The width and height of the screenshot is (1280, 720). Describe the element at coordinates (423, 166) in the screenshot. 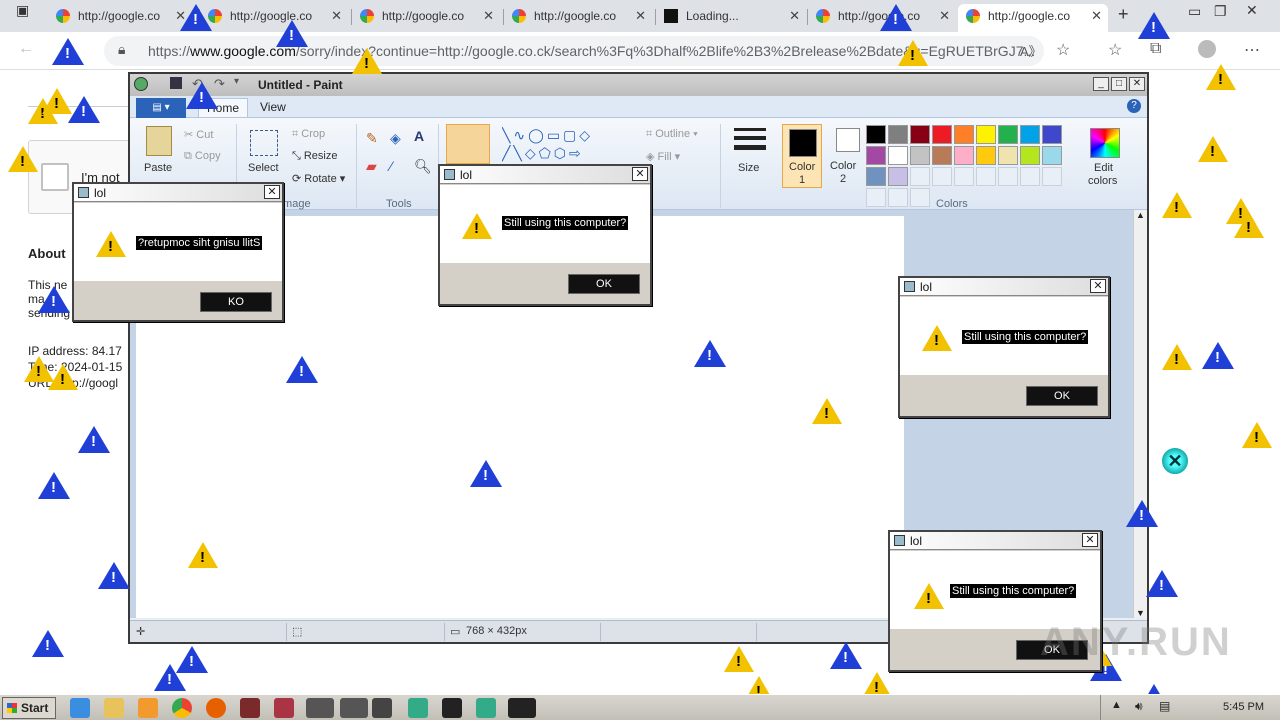

I see `magnifier-icon: 🔍︎` at that location.